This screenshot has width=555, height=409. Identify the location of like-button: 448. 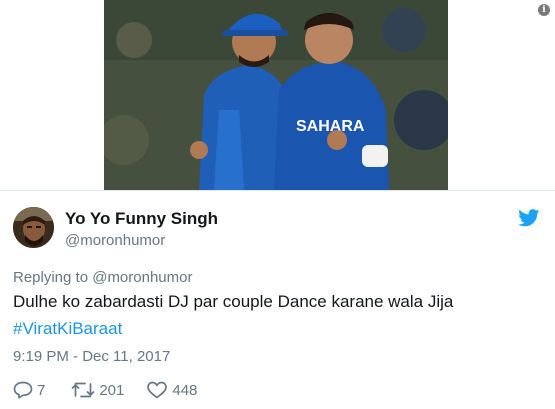
(171, 390).